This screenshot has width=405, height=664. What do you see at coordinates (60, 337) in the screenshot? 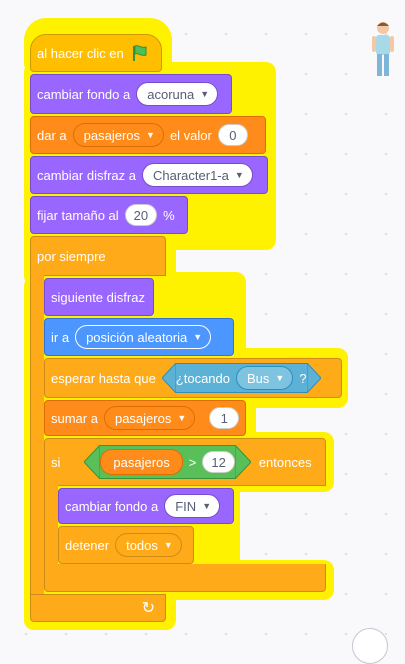
I see `block-label: ir a` at bounding box center [60, 337].